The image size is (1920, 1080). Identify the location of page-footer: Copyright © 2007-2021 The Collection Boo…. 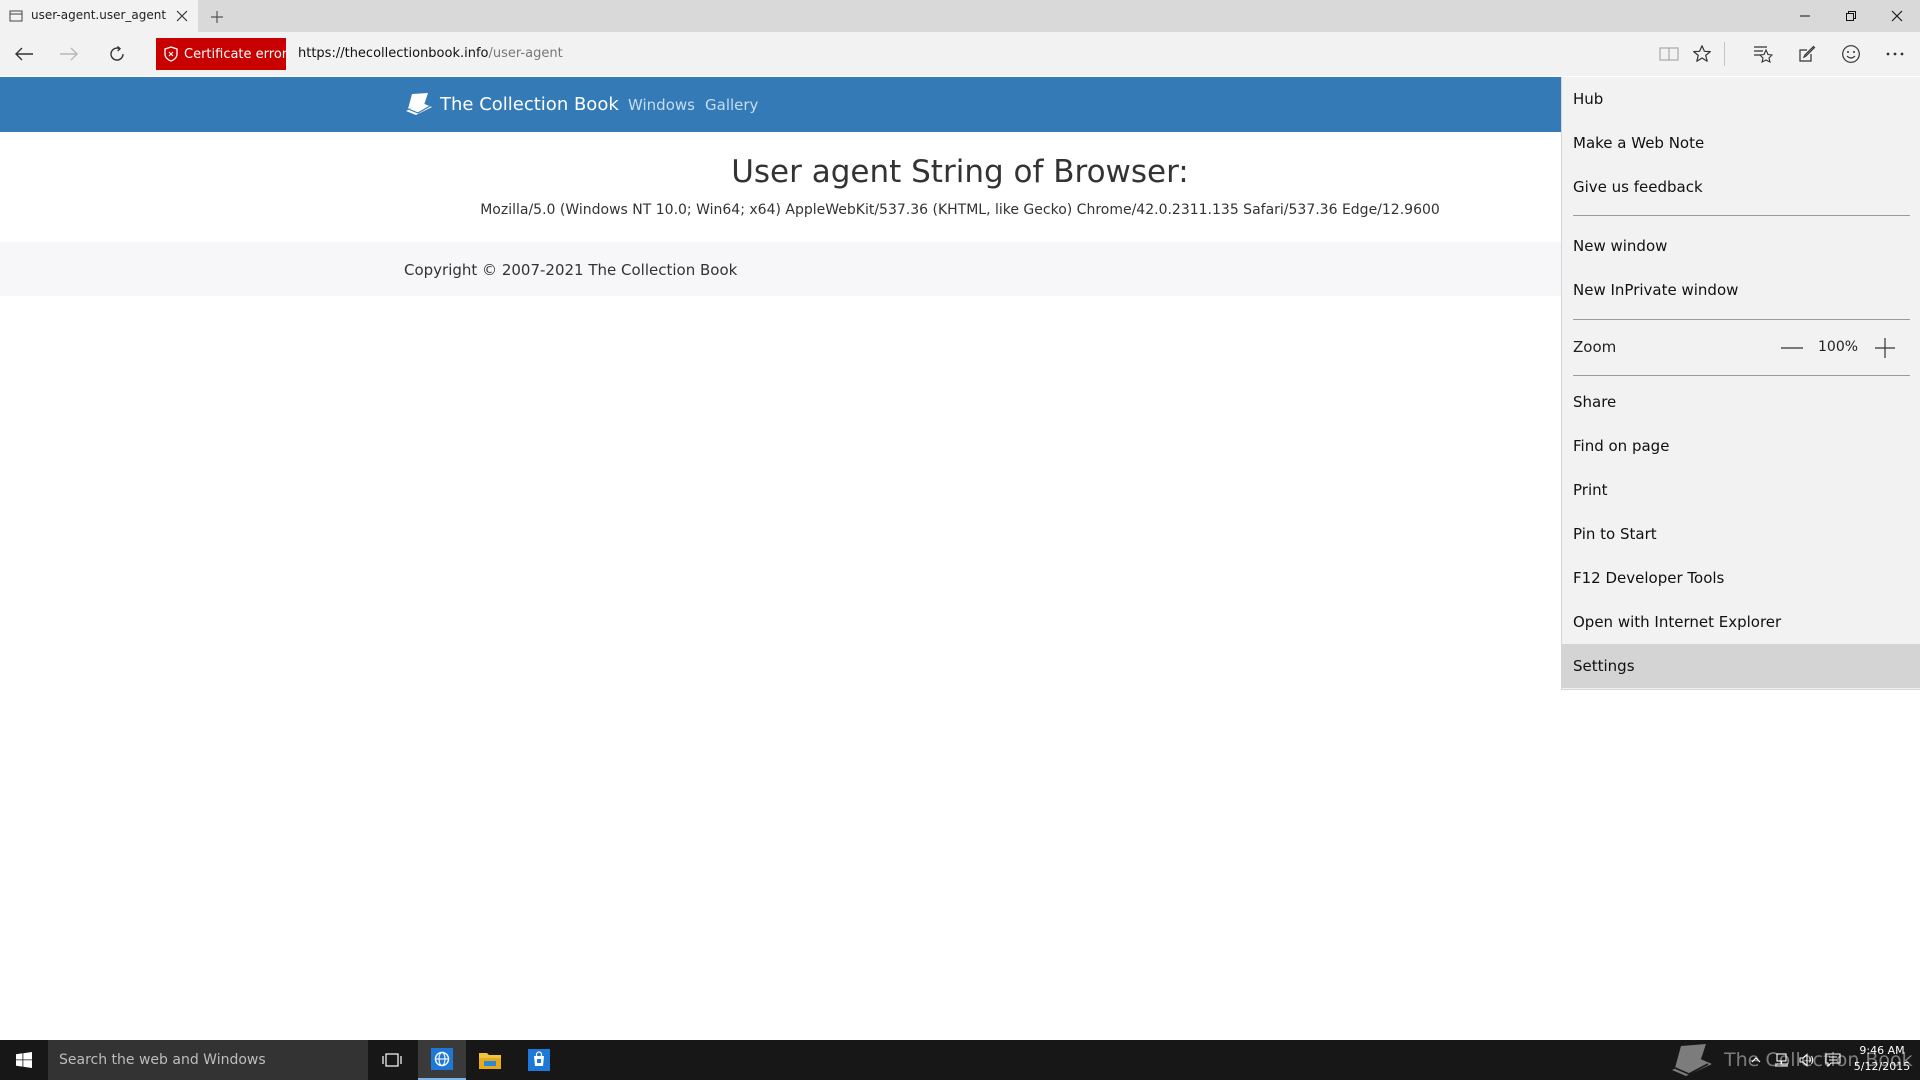
(781, 269).